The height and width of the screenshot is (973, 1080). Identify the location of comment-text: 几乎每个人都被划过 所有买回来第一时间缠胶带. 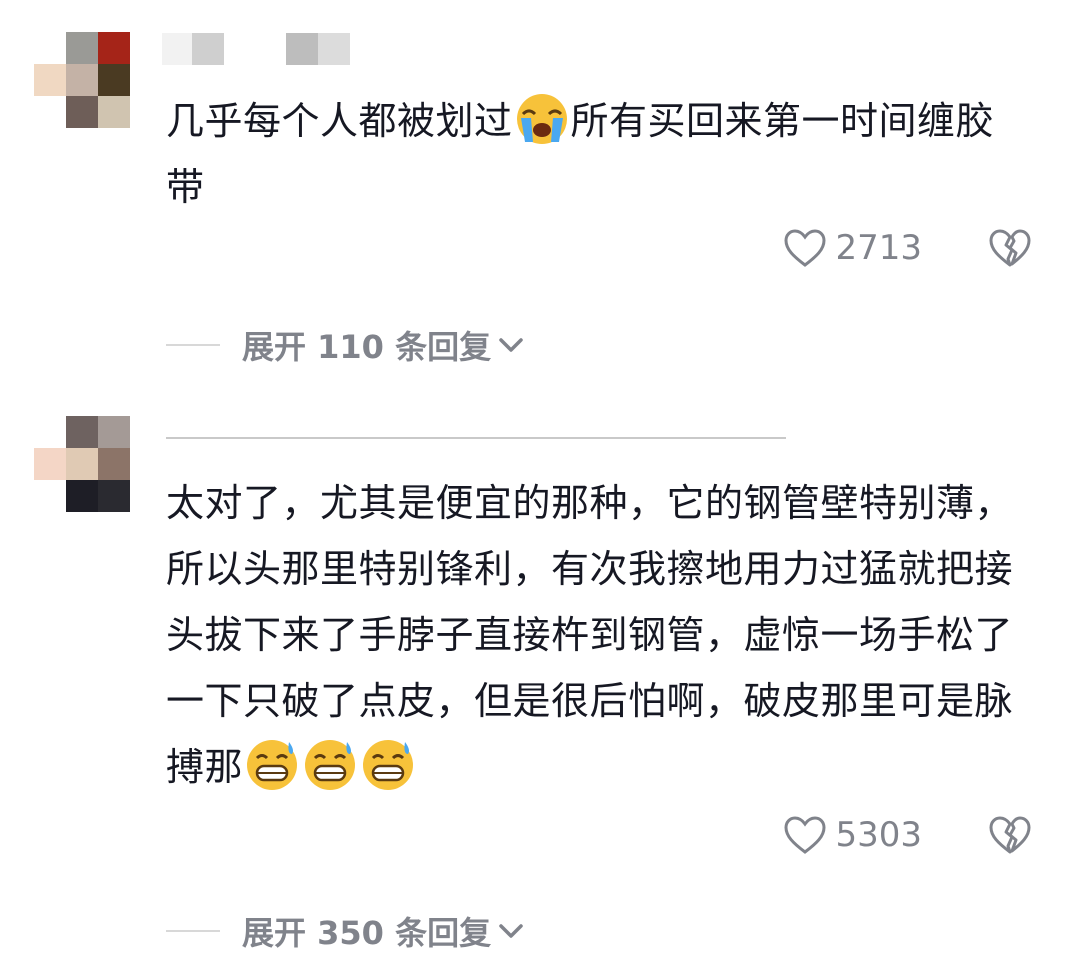
(596, 154).